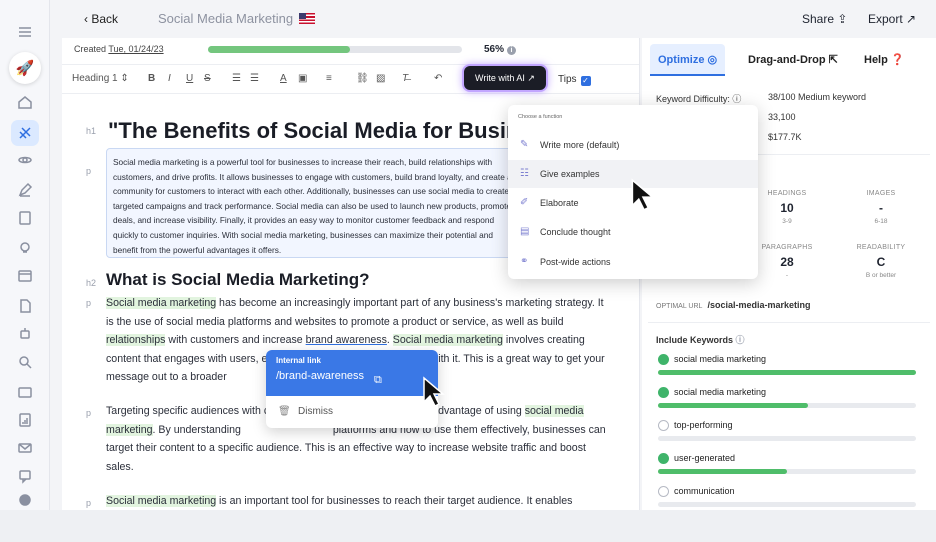  I want to click on highlight-icon: ▣, so click(302, 78).